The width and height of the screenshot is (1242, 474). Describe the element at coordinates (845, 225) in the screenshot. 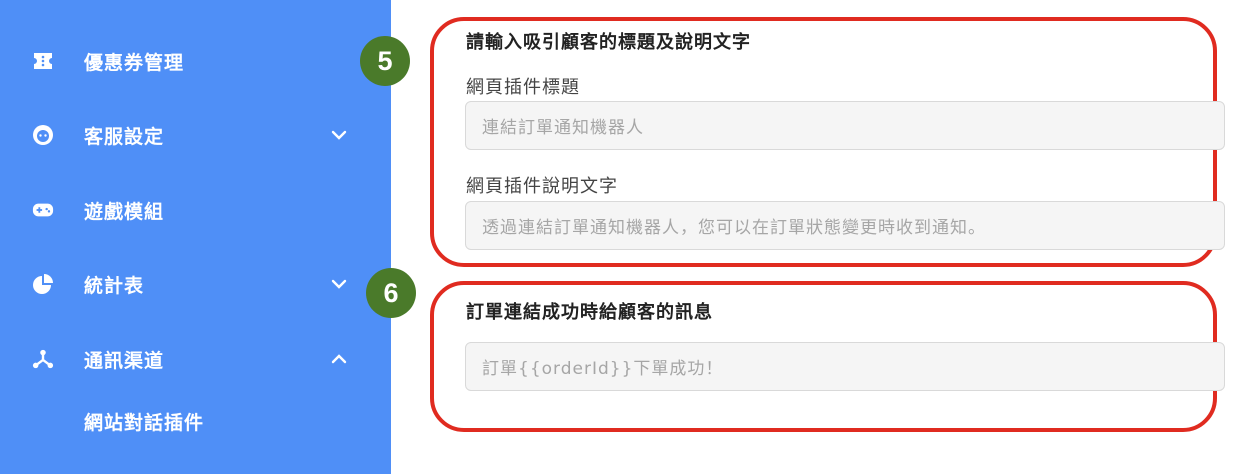

I see `widget-description-input: 透過連結訂單通知機器人，您可以在訂單狀態變更時收到通知。` at that location.